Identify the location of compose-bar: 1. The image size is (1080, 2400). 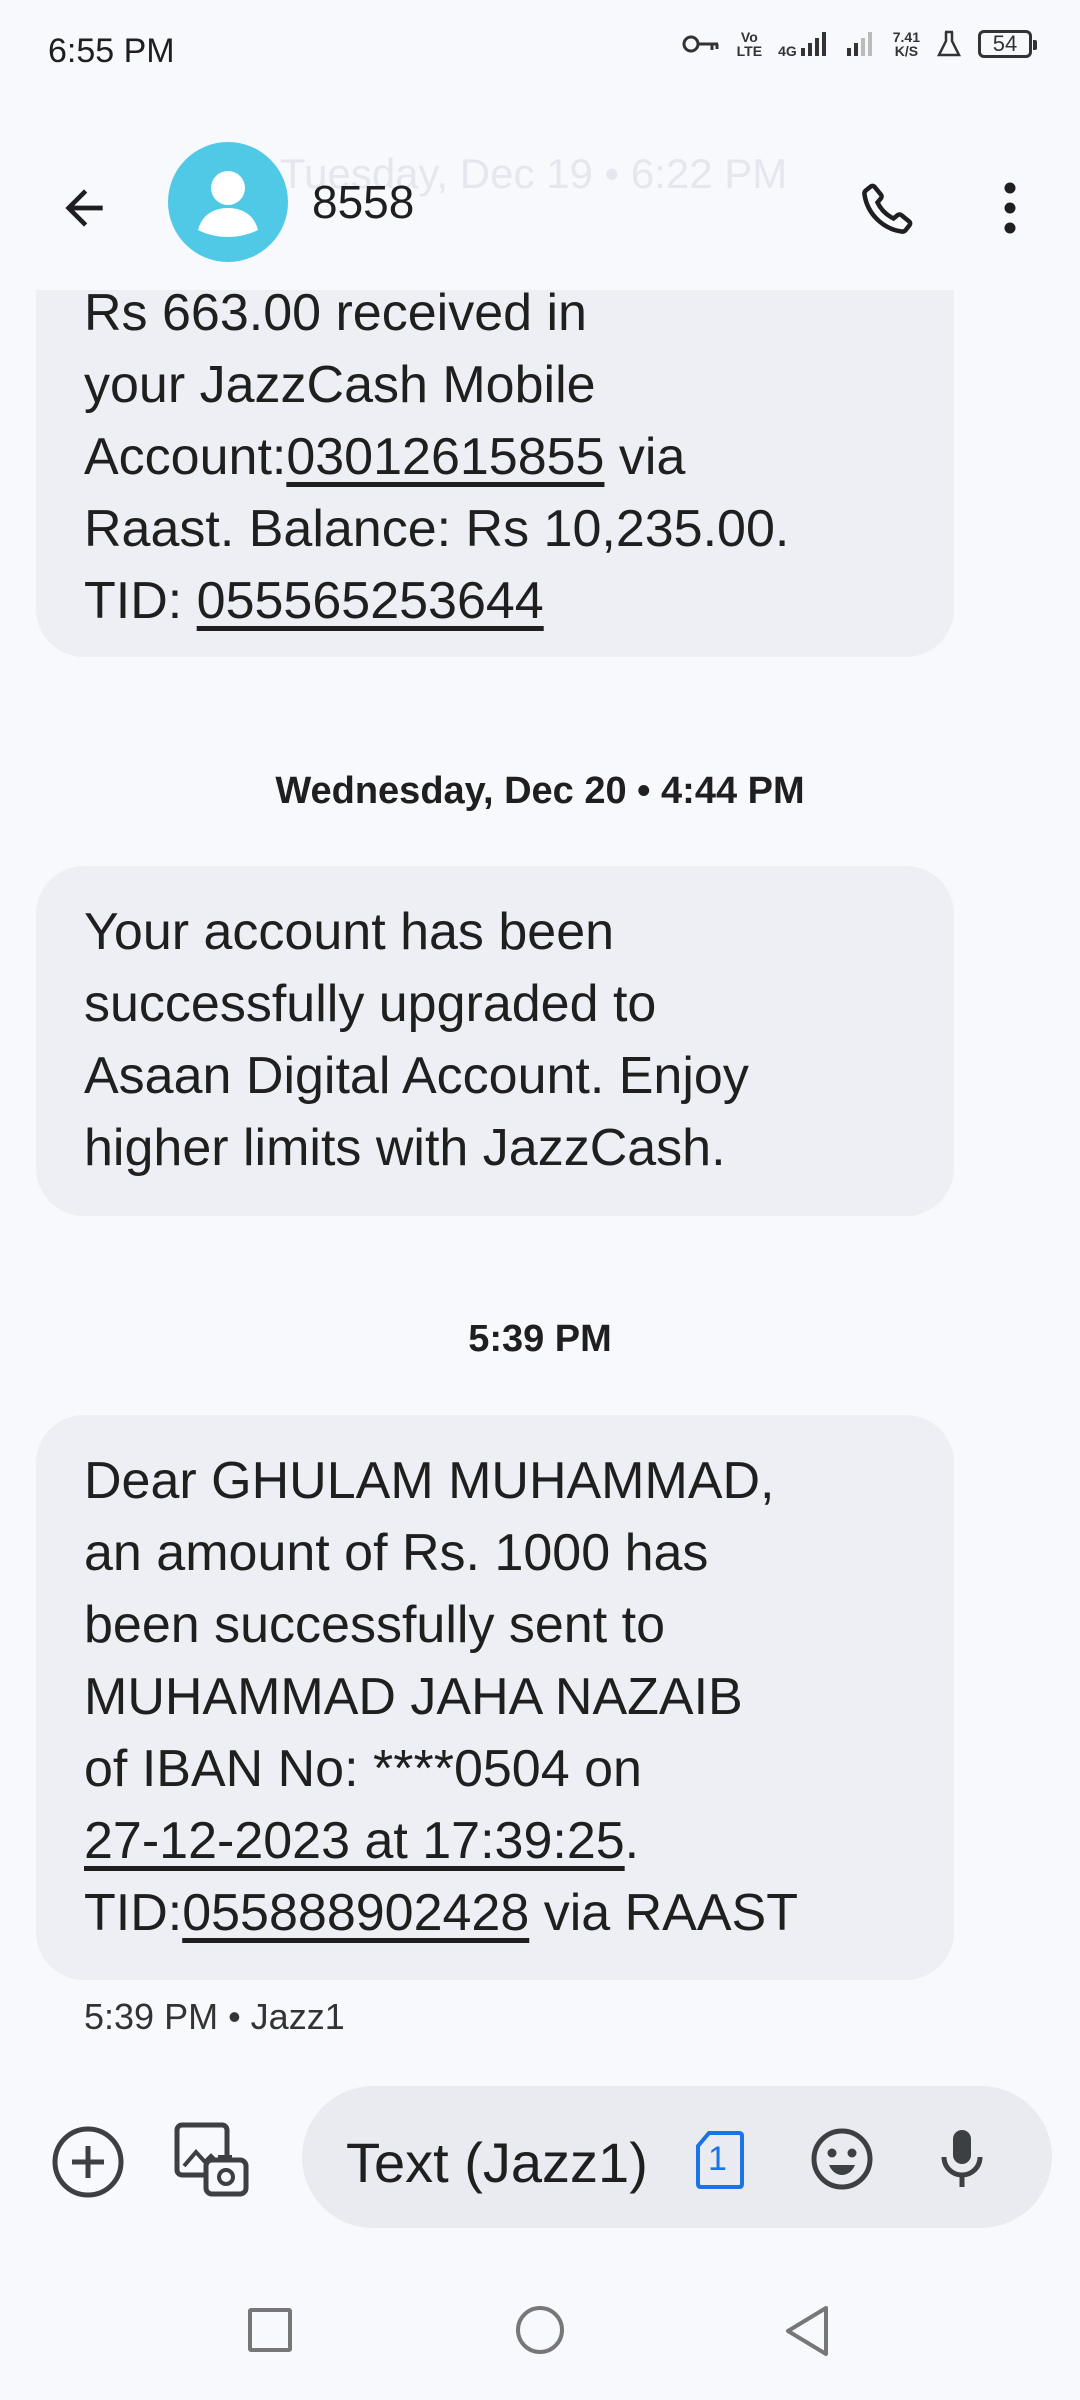
(540, 2155).